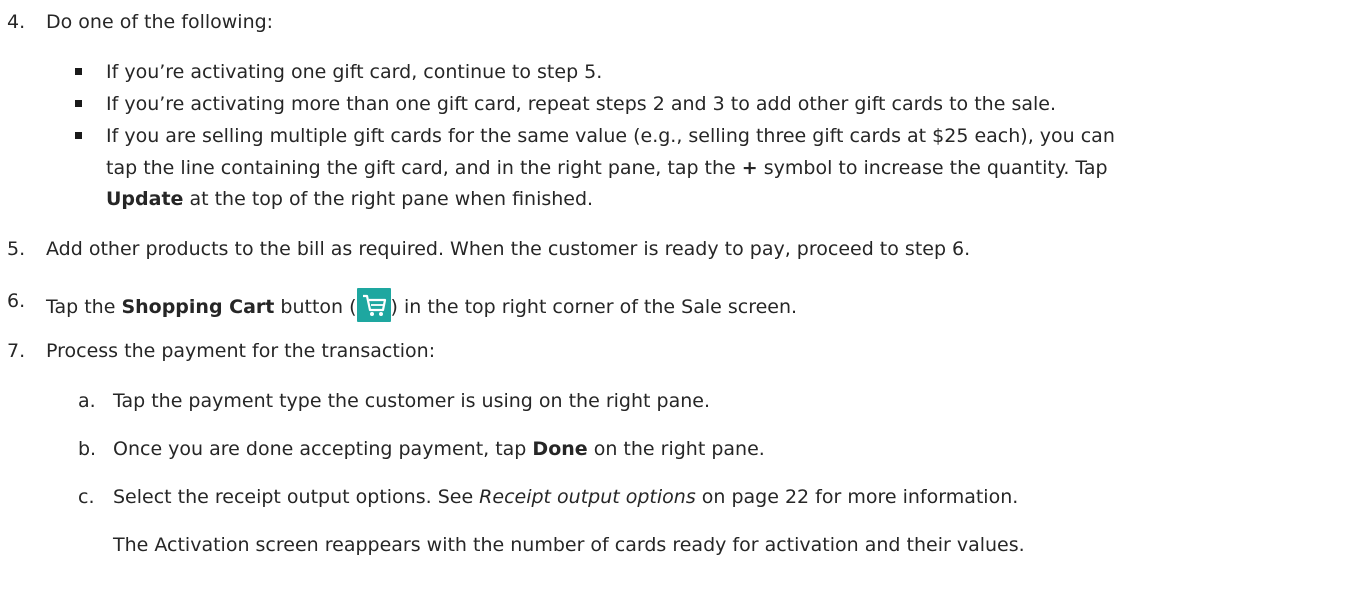 Image resolution: width=1361 pixels, height=613 pixels. I want to click on substep-b-post: on the right pane., so click(676, 449).